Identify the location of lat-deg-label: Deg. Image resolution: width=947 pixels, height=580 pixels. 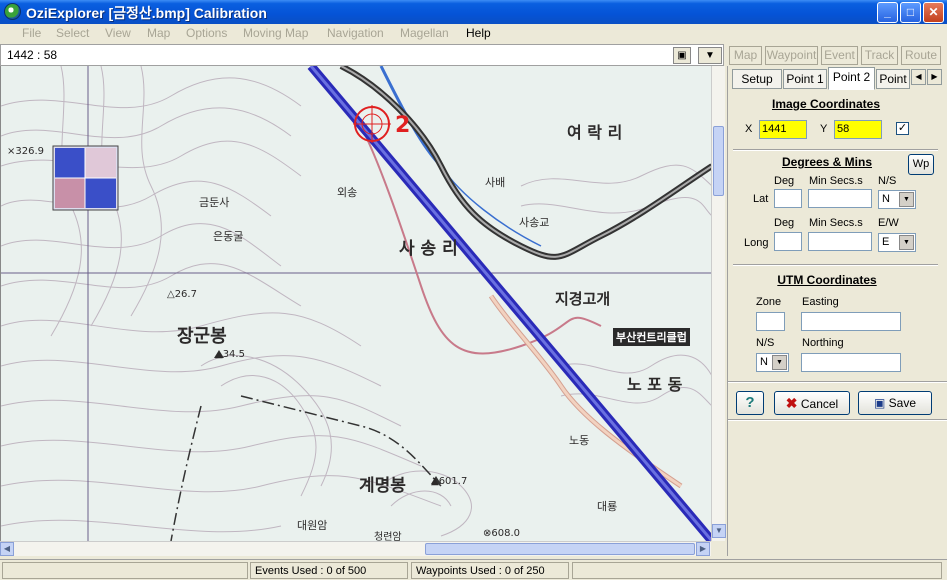
(784, 181).